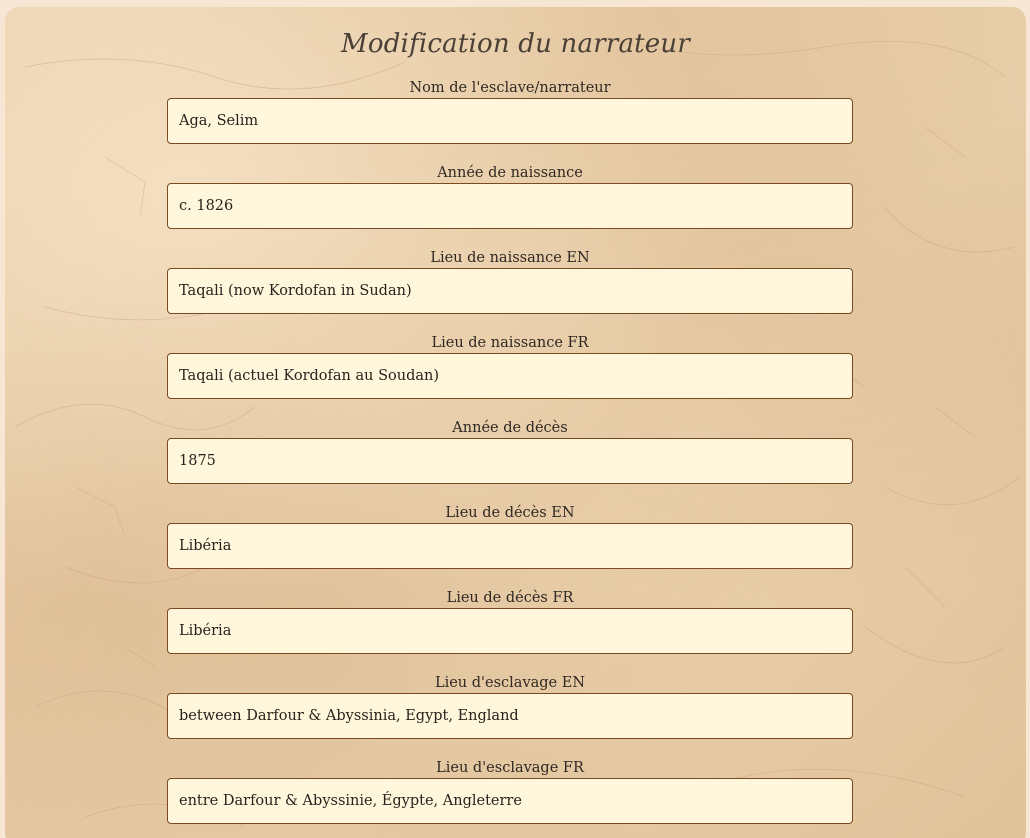  I want to click on field-deathplace-fr: Lieu de décès FR Libéria, so click(510, 630).